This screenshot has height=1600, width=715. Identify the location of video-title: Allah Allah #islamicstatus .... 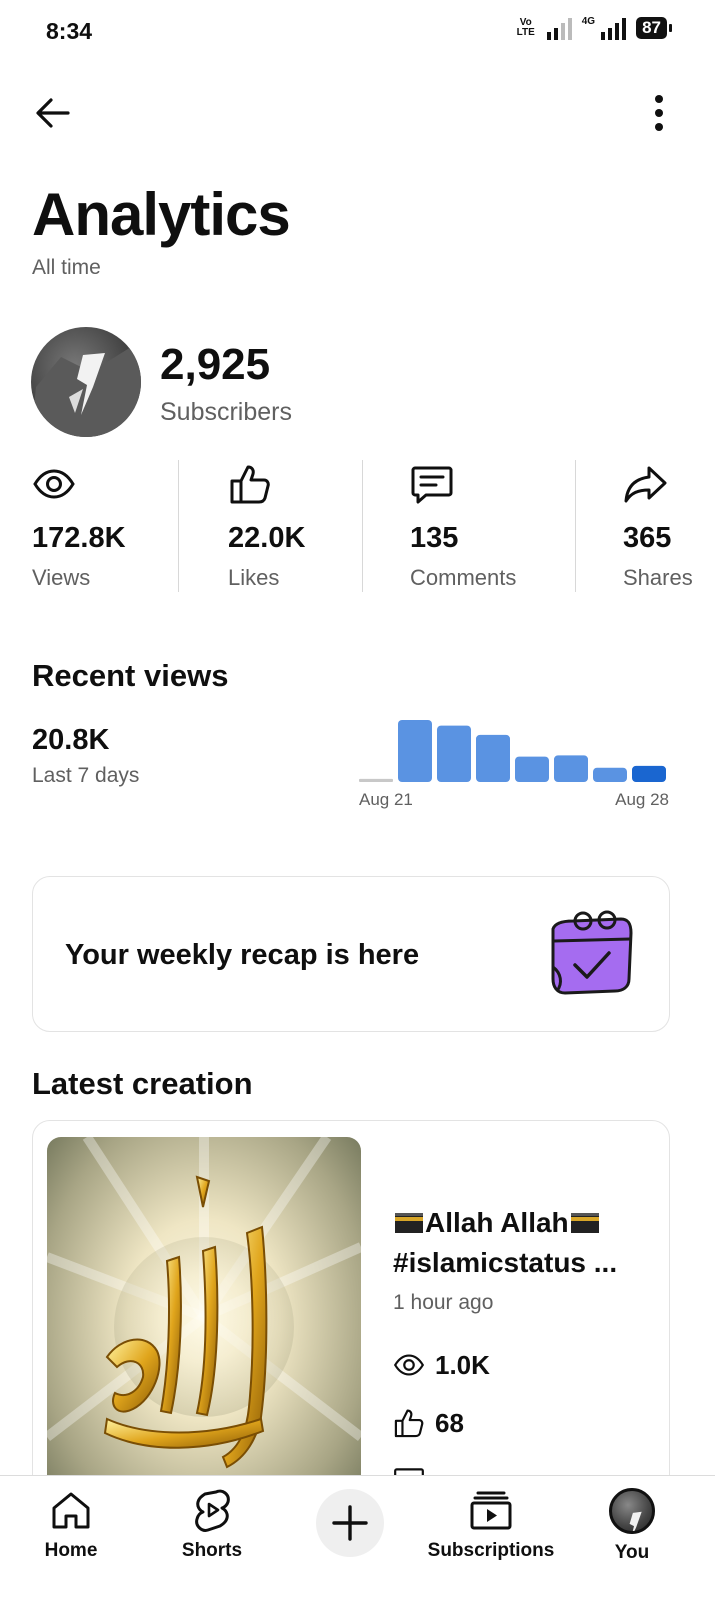
(527, 1243).